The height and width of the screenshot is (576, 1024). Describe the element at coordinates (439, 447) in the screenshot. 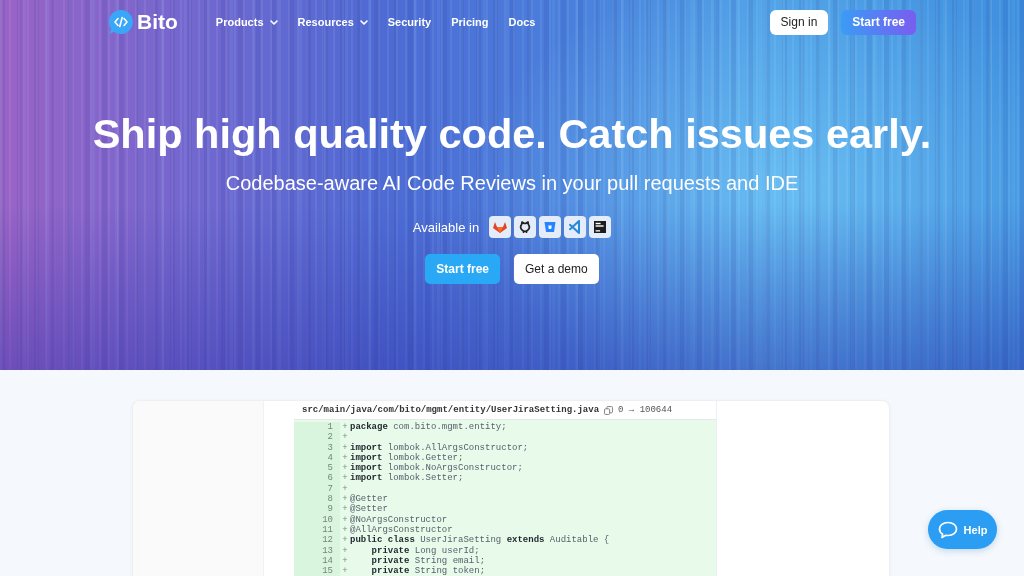

I see `code-line: import lombok.AllArgsConstructor;` at that location.